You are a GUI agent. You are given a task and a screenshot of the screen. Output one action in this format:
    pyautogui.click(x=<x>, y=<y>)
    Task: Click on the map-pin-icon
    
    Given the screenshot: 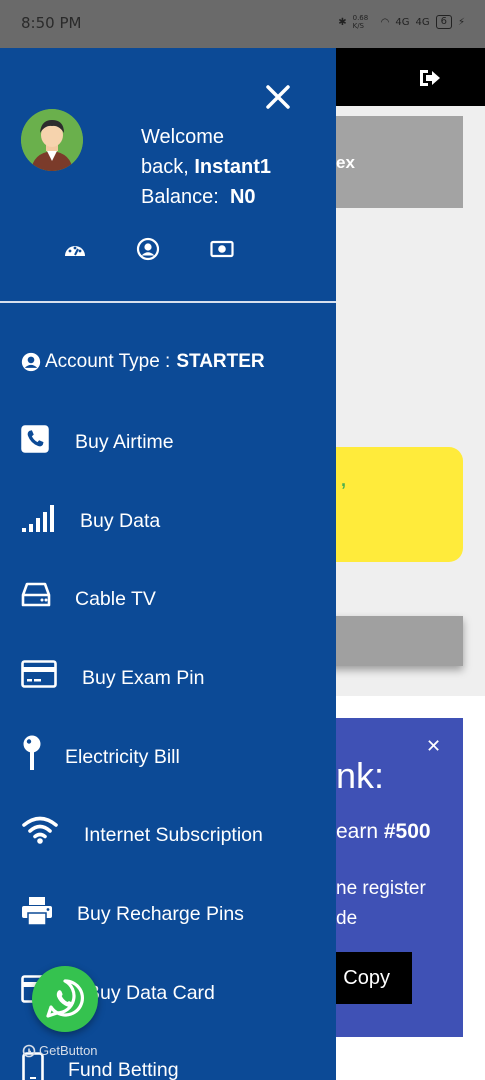 What is the action you would take?
    pyautogui.click(x=32, y=752)
    